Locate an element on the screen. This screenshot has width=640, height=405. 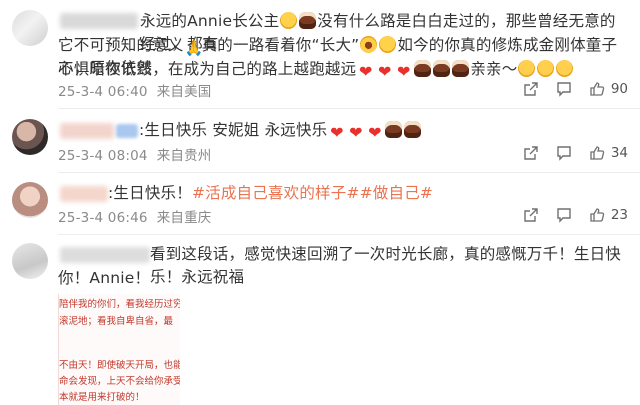
comment-text-line: 不惧暗夜诋毁，在成为自己的路上越跑越远 ❤ ❤ ❤ 亲亲～ is located at coordinates (345, 69).